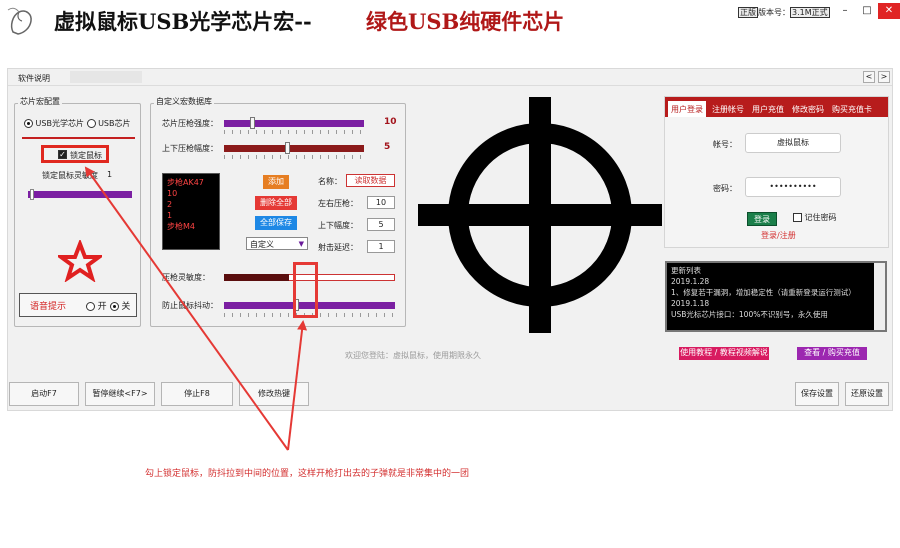  I want to click on lock-sensitivity-value: 1, so click(110, 174).